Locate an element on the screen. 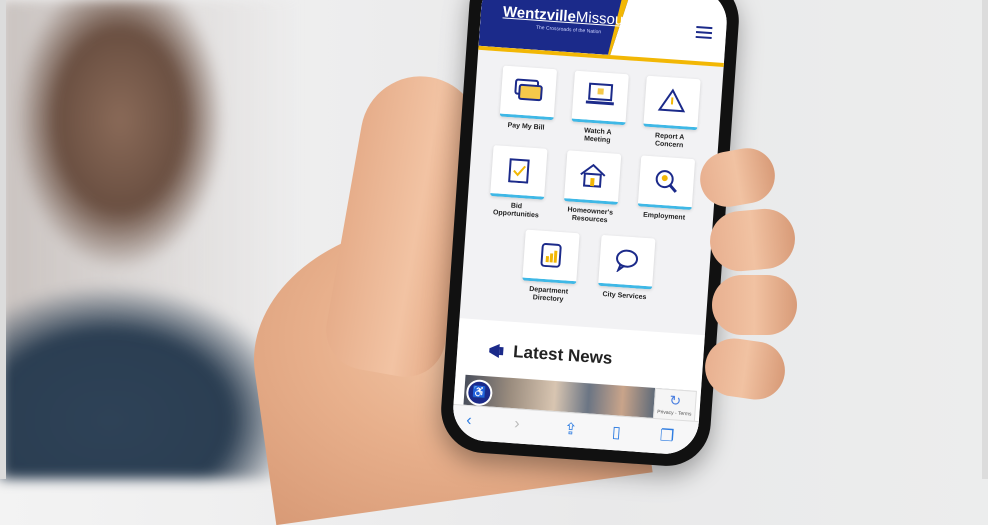 This screenshot has width=988, height=525. tile-pay-my-bill: Pay My Bill is located at coordinates (528, 99).